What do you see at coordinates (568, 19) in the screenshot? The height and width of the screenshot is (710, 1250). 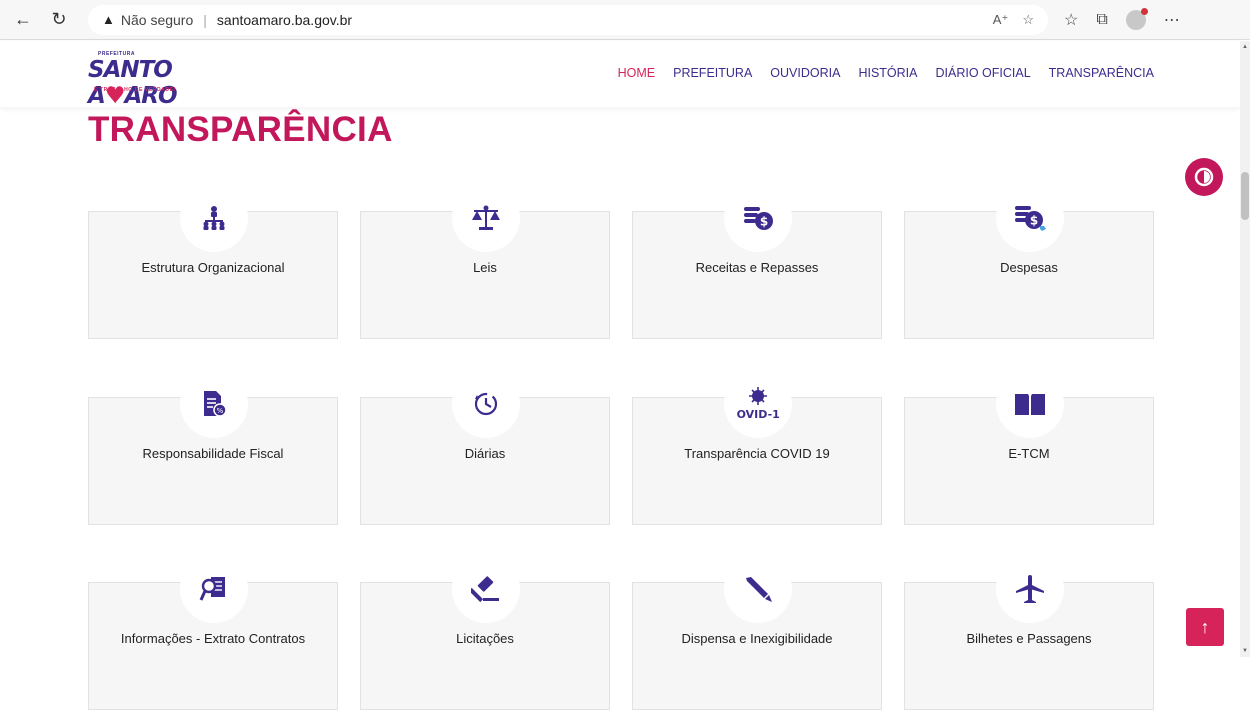 I see `address-bar: ▲ Não seguro | santoamaro.ba.gov.br A⁺ ☆` at bounding box center [568, 19].